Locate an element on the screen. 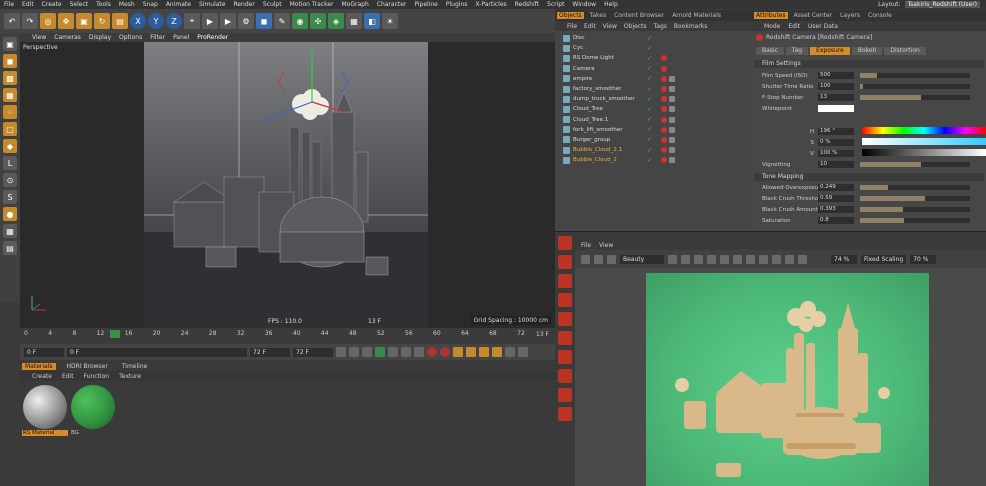 Image resolution: width=986 pixels, height=486 pixels. menu-item-pipeline: Pipeline is located at coordinates (425, 4).